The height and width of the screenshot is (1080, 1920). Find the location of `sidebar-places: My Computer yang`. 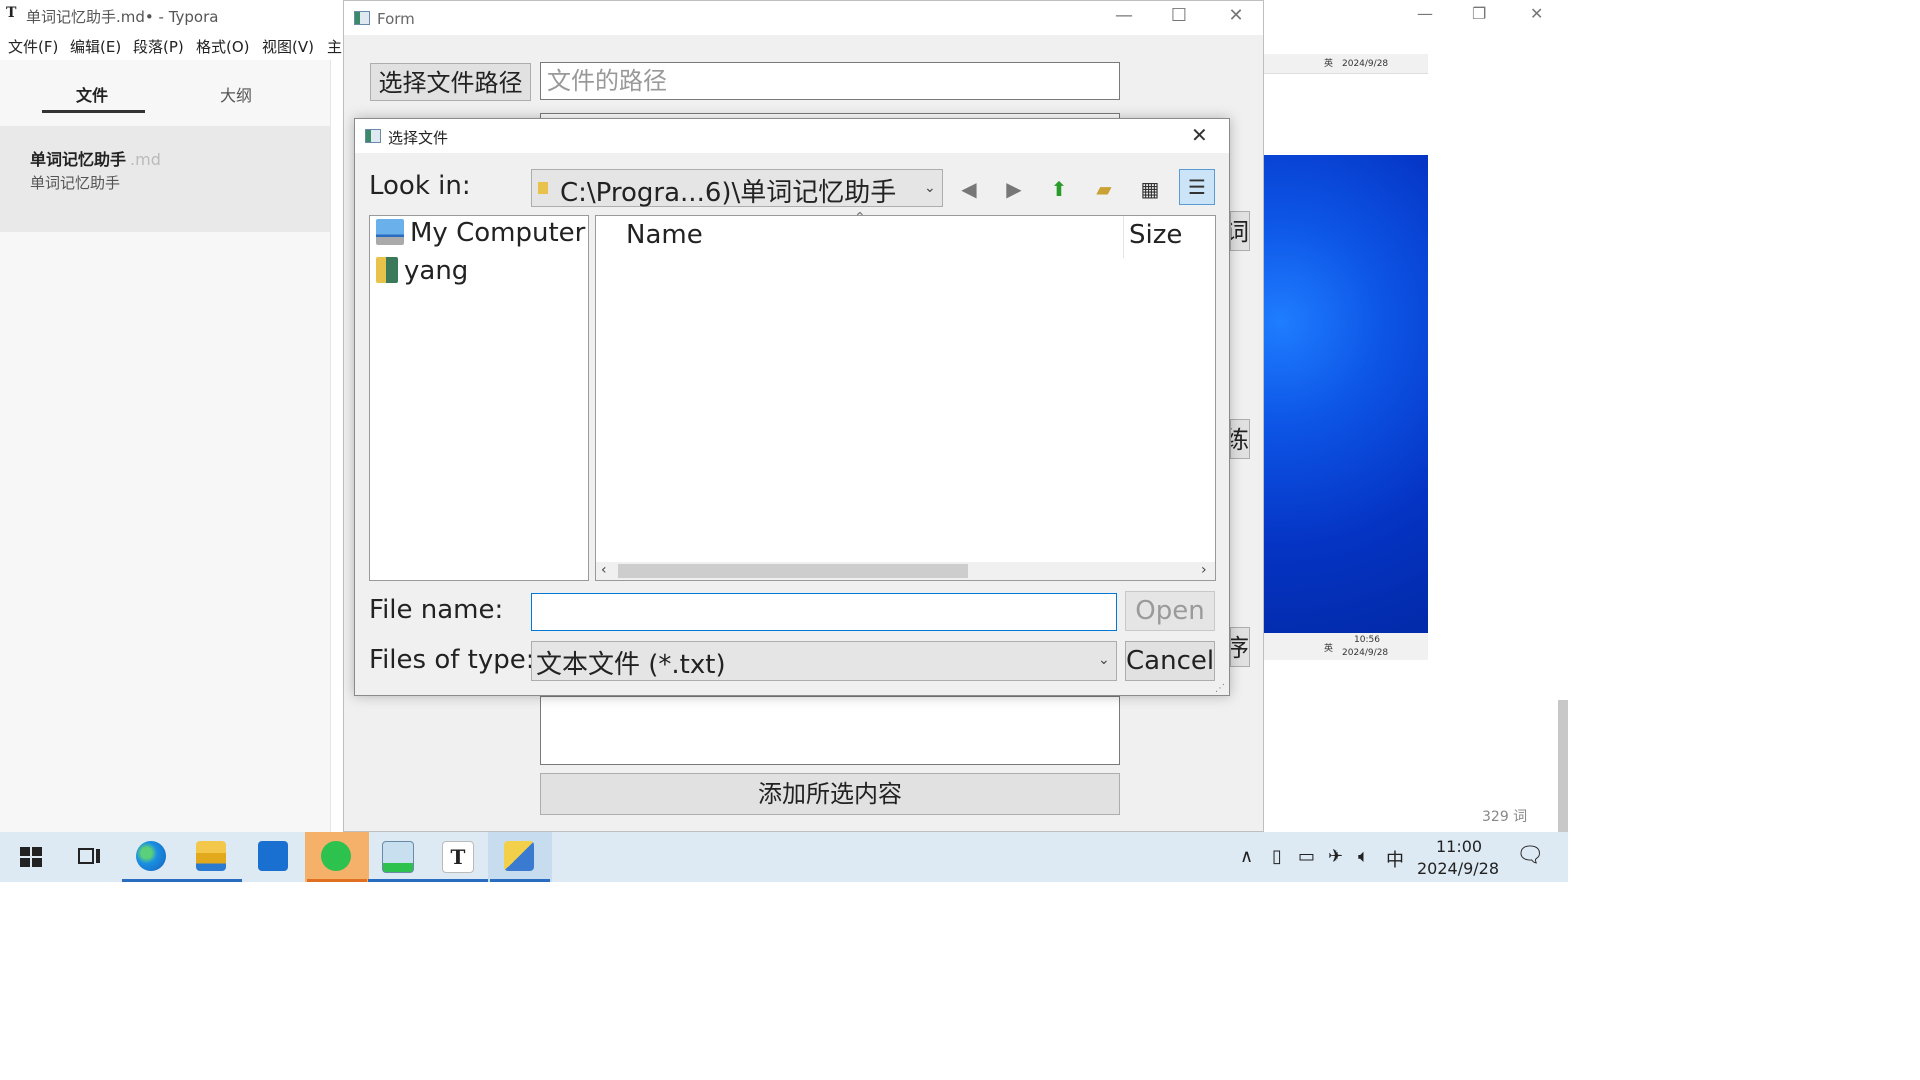

sidebar-places: My Computer yang is located at coordinates (479, 398).